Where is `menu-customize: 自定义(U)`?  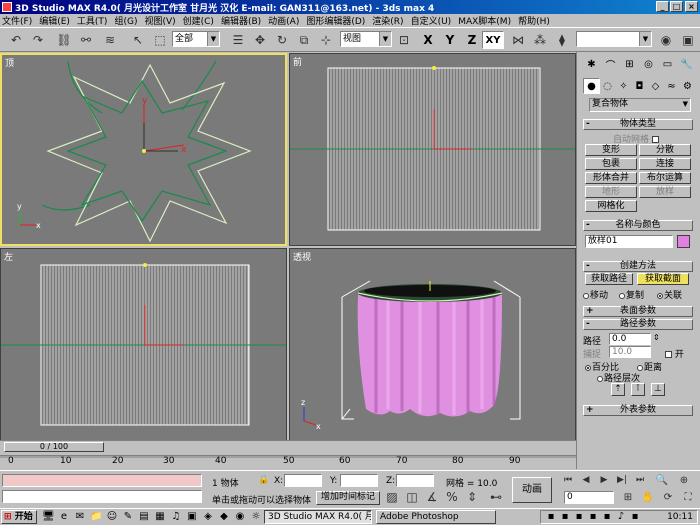 menu-customize: 自定义(U) is located at coordinates (431, 20).